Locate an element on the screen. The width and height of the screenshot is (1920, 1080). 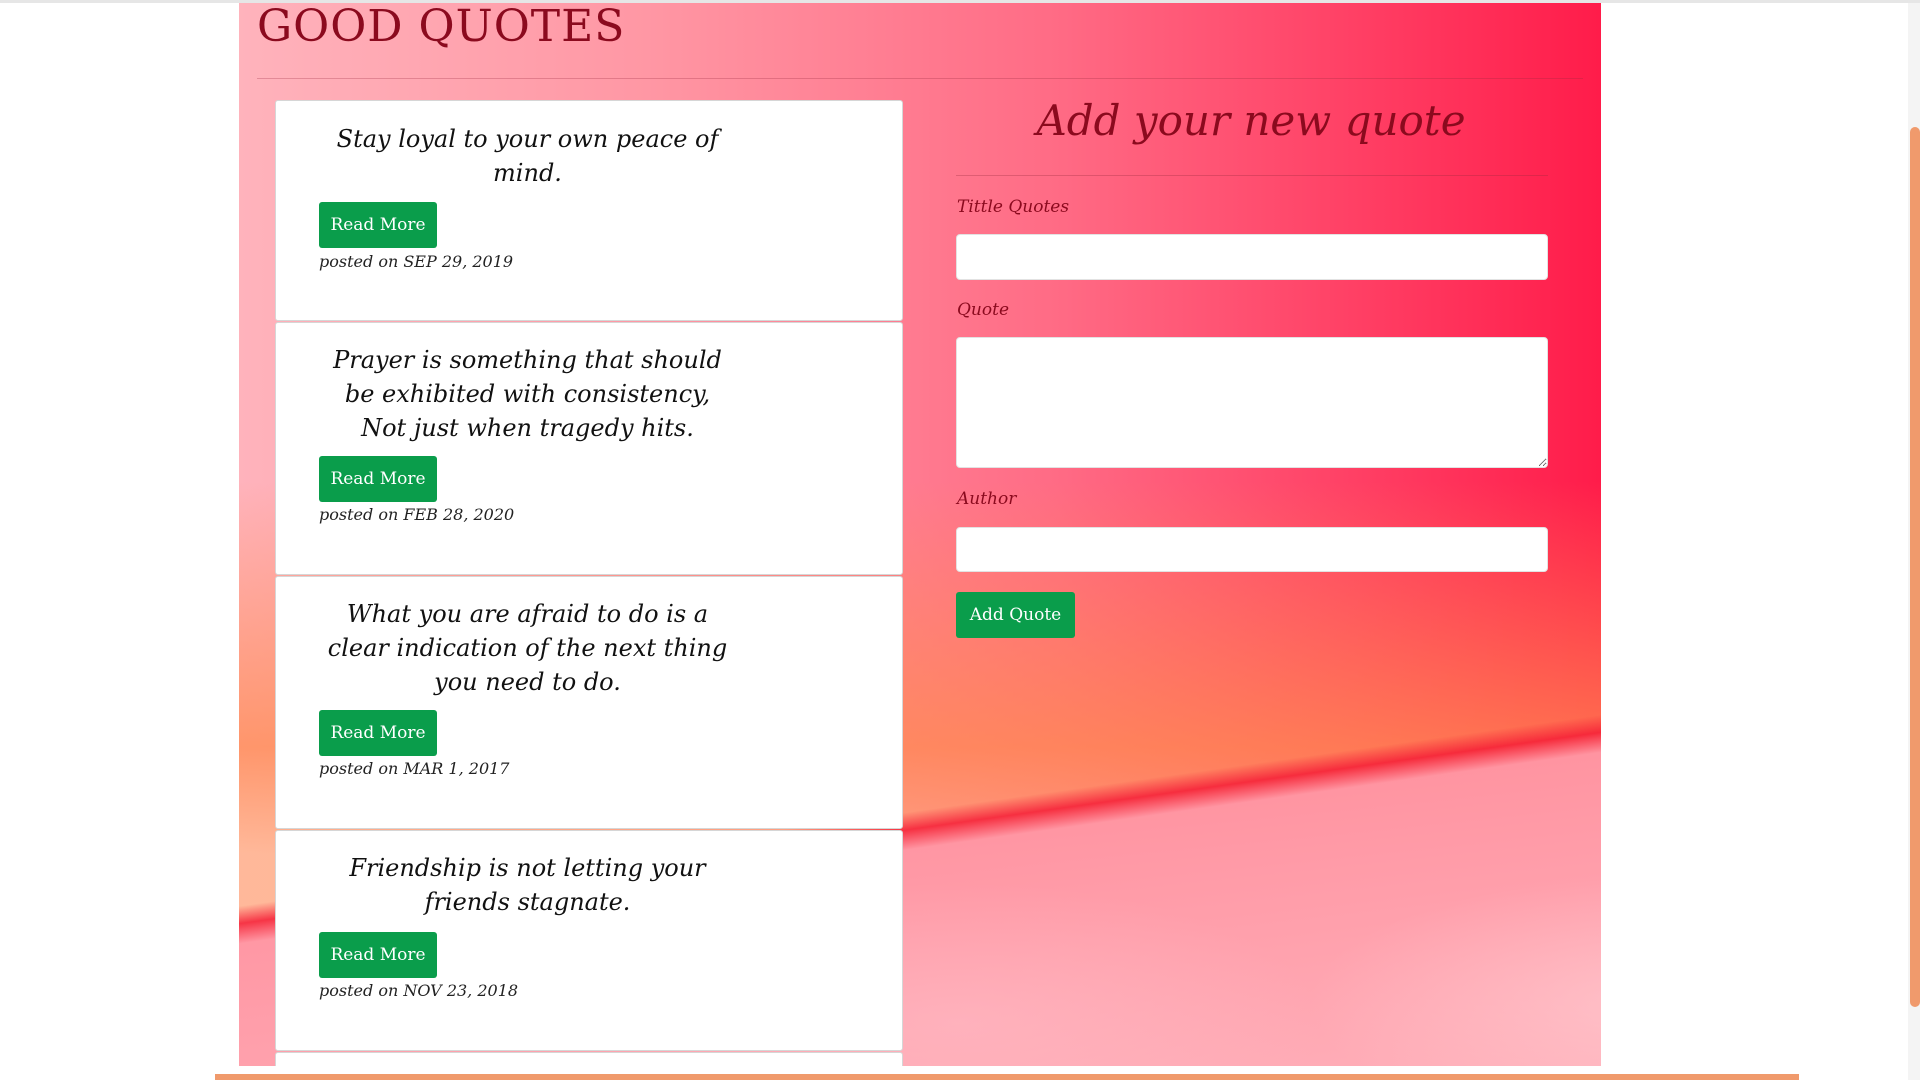
site-title: GOOD QUOTES is located at coordinates (441, 27).